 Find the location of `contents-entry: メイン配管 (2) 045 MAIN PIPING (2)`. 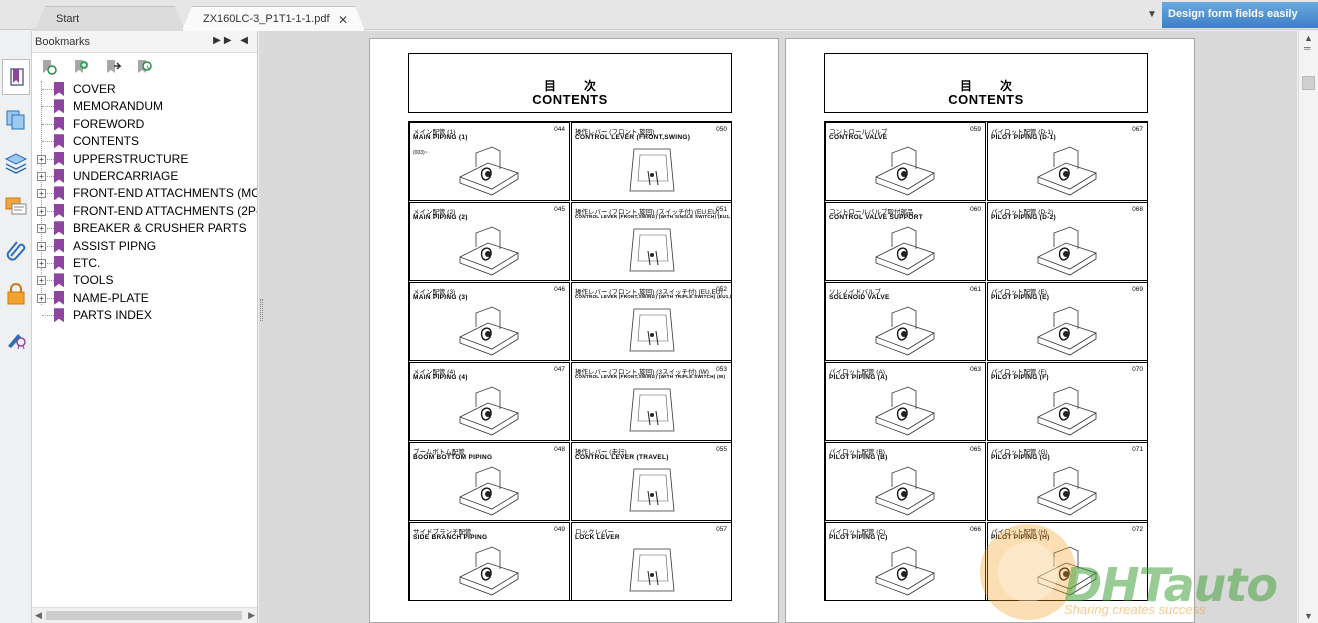

contents-entry: メイン配管 (2) 045 MAIN PIPING (2) is located at coordinates (489, 241).